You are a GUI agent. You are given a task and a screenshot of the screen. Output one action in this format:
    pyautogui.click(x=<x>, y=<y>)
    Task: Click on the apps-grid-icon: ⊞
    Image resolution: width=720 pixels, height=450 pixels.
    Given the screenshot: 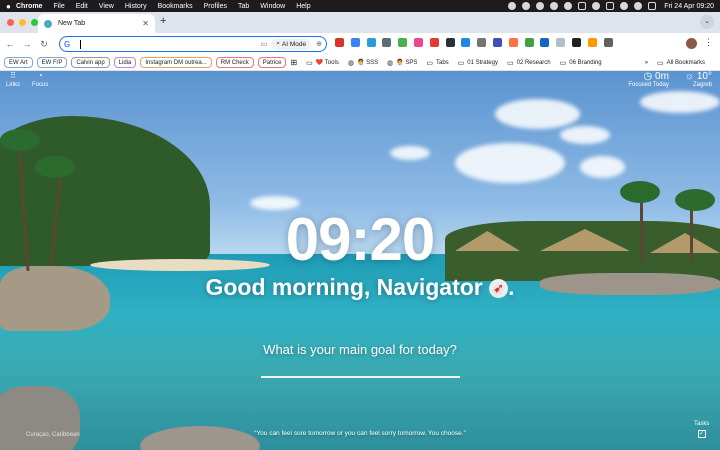 What is the action you would take?
    pyautogui.click(x=293, y=62)
    